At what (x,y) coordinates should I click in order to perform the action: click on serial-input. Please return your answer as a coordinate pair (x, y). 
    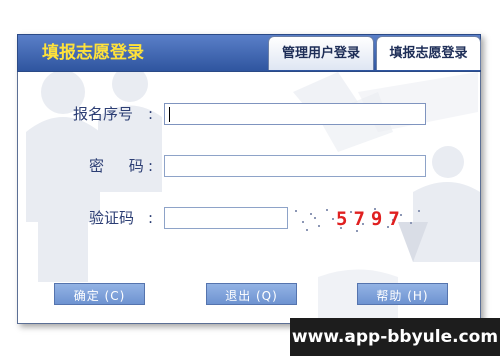
    Looking at the image, I should click on (295, 114).